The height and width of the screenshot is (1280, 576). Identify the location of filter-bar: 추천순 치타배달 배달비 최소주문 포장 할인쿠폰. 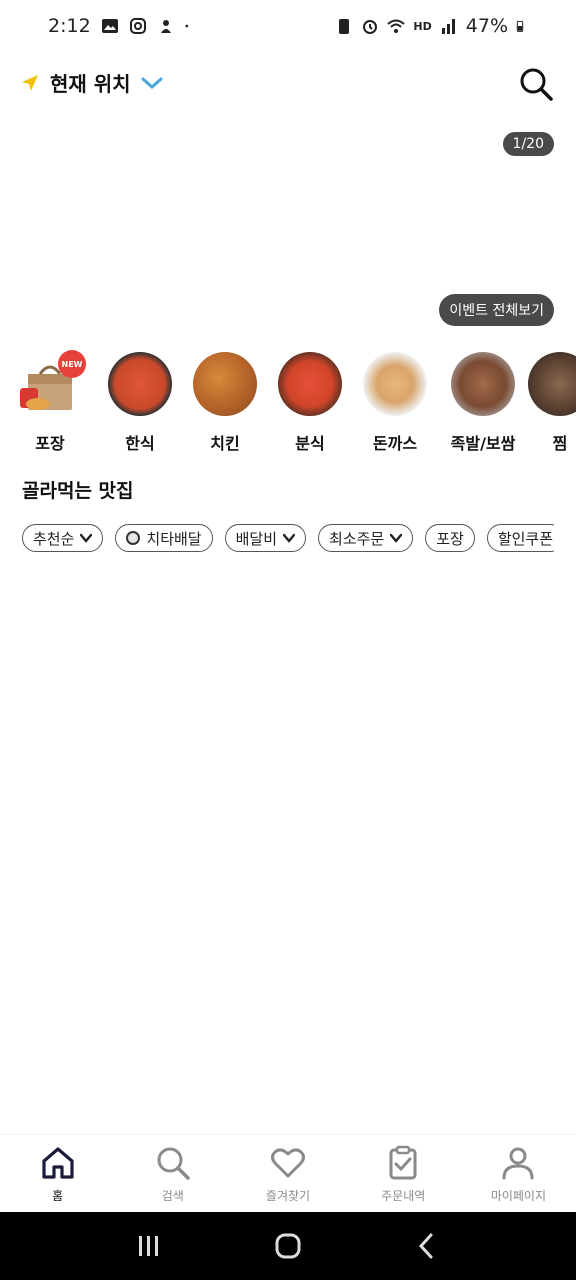
(288, 539).